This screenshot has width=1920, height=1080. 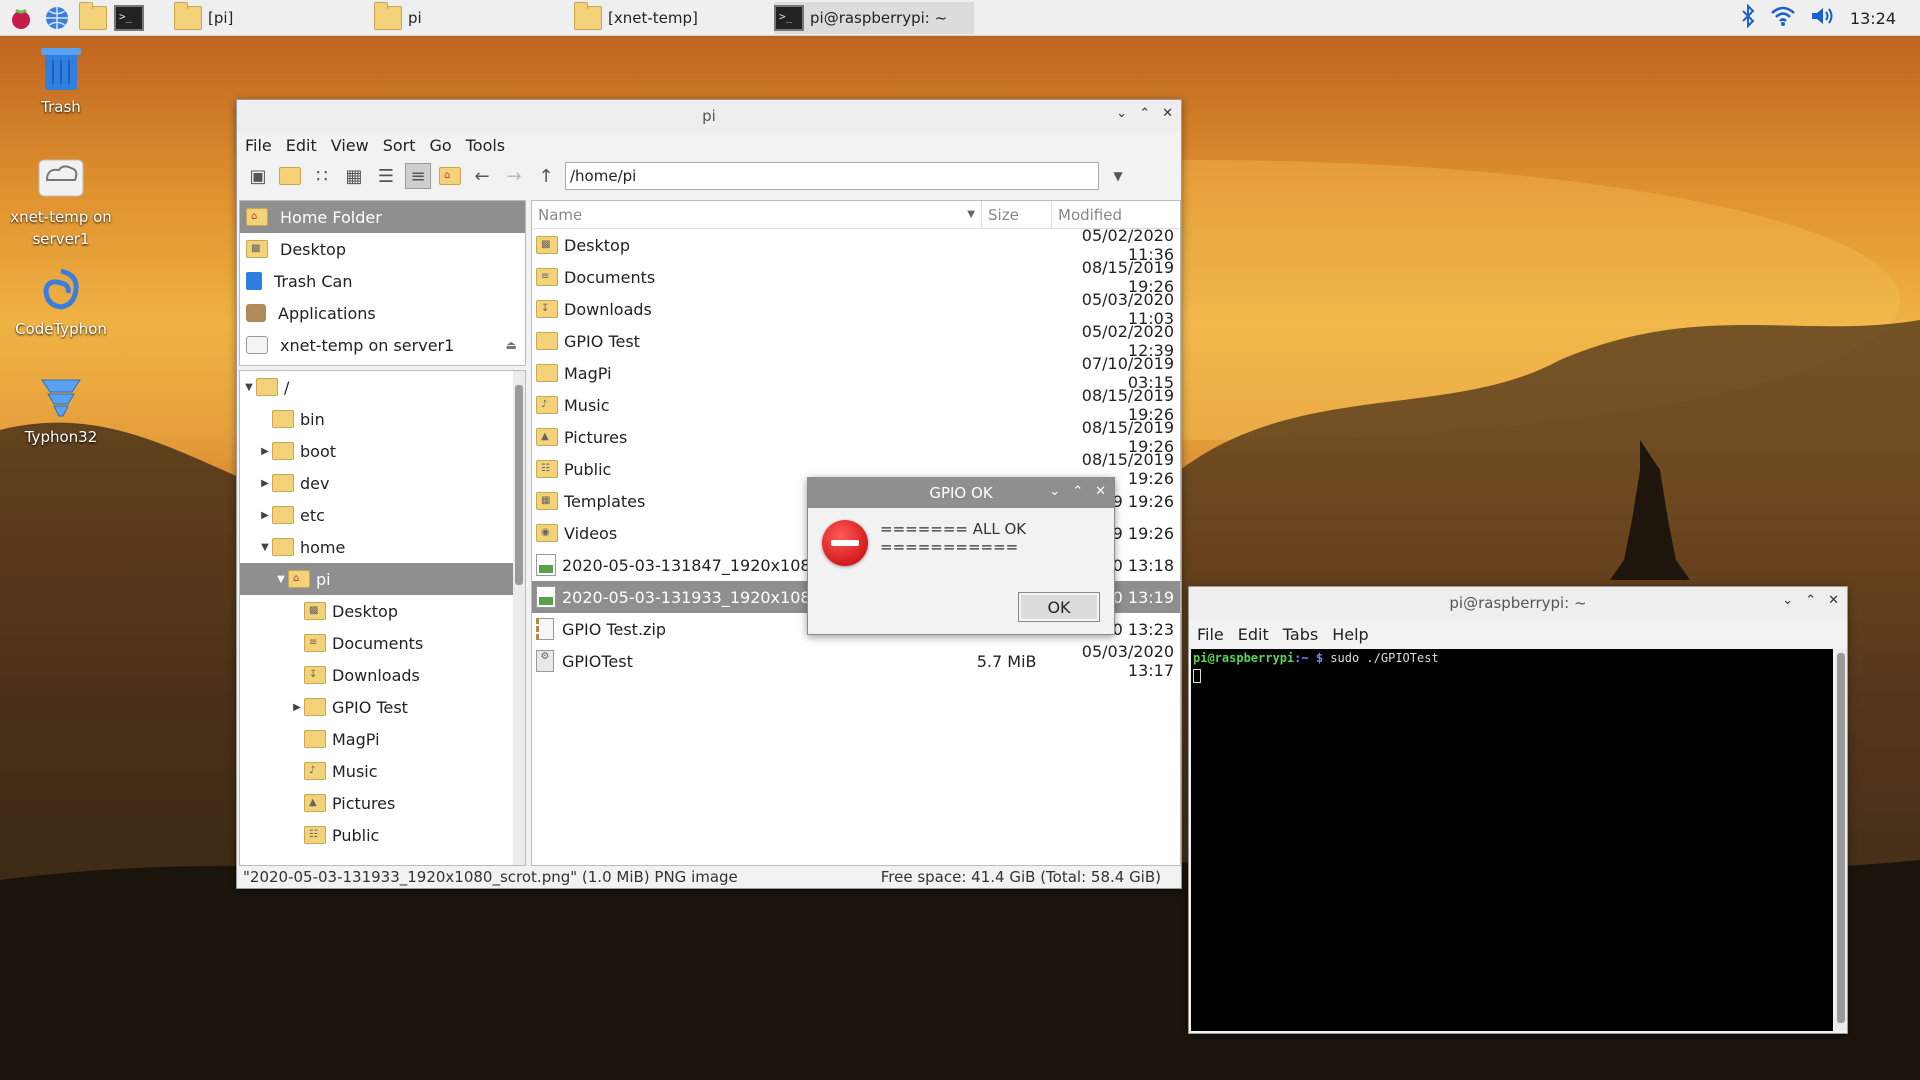 I want to click on dialog-titlebar: GPIO OK ⌄ ⌃ ✕, so click(x=961, y=493).